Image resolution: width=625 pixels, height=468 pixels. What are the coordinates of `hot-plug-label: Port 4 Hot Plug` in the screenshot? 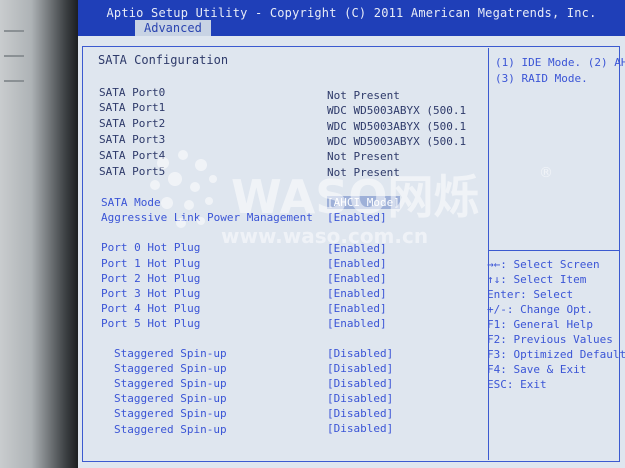 It's located at (150, 308).